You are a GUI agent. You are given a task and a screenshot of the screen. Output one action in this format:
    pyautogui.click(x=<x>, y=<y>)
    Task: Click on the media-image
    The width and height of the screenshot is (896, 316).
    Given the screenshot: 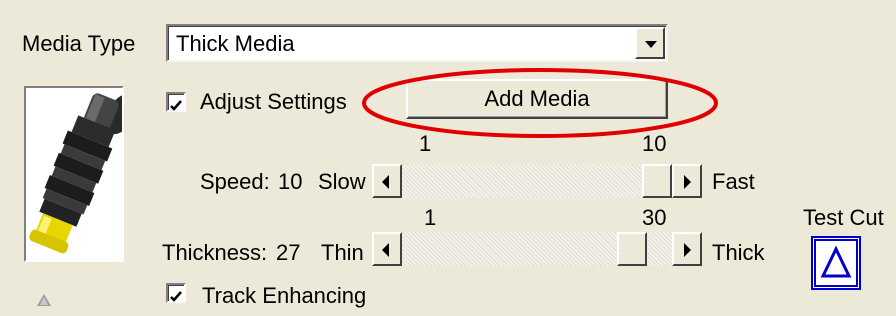 What is the action you would take?
    pyautogui.click(x=80, y=174)
    